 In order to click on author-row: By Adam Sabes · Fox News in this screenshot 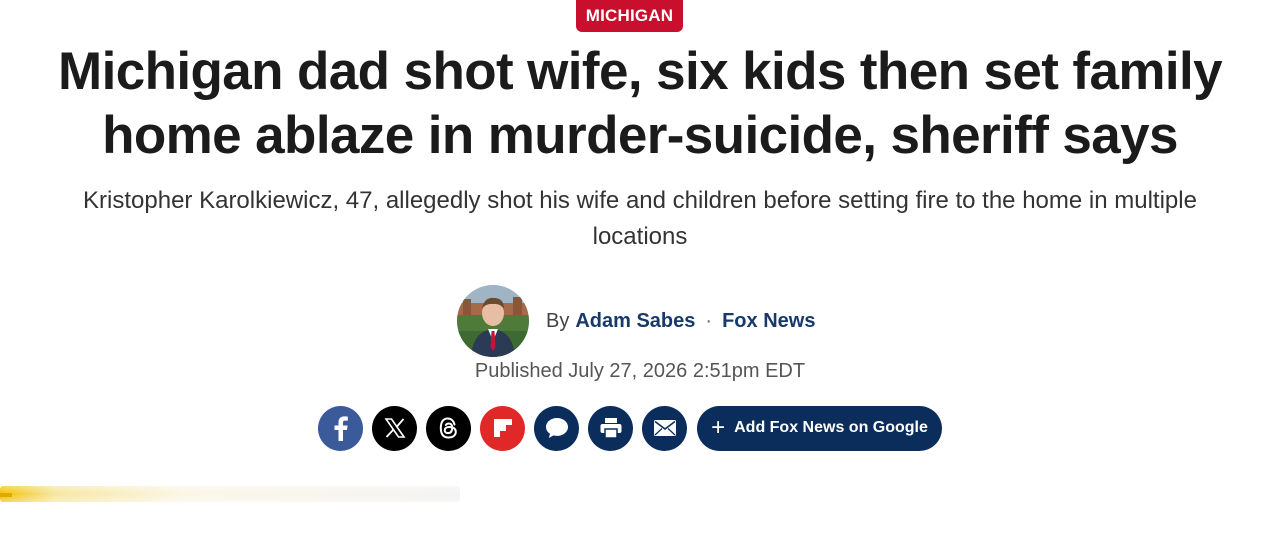, I will do `click(636, 321)`.